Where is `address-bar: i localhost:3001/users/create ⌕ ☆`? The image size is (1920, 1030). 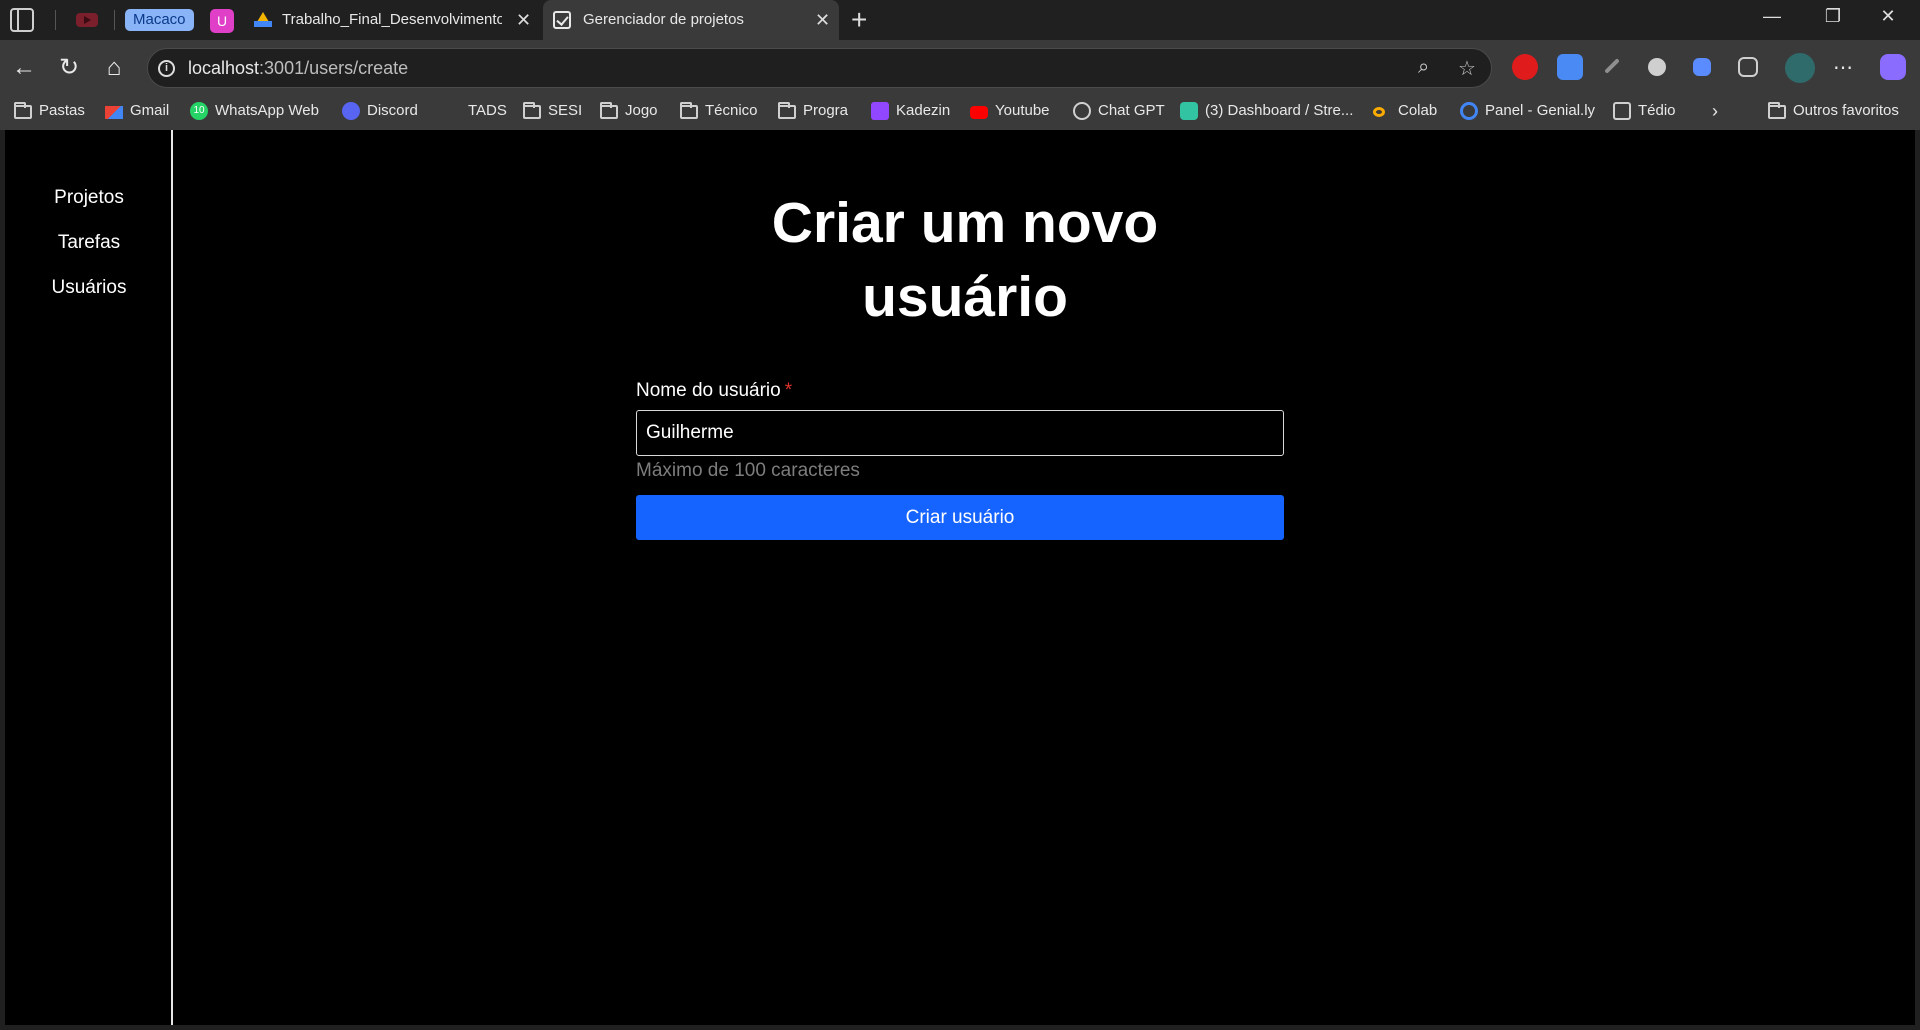
address-bar: i localhost:3001/users/create ⌕ ☆ is located at coordinates (819, 68).